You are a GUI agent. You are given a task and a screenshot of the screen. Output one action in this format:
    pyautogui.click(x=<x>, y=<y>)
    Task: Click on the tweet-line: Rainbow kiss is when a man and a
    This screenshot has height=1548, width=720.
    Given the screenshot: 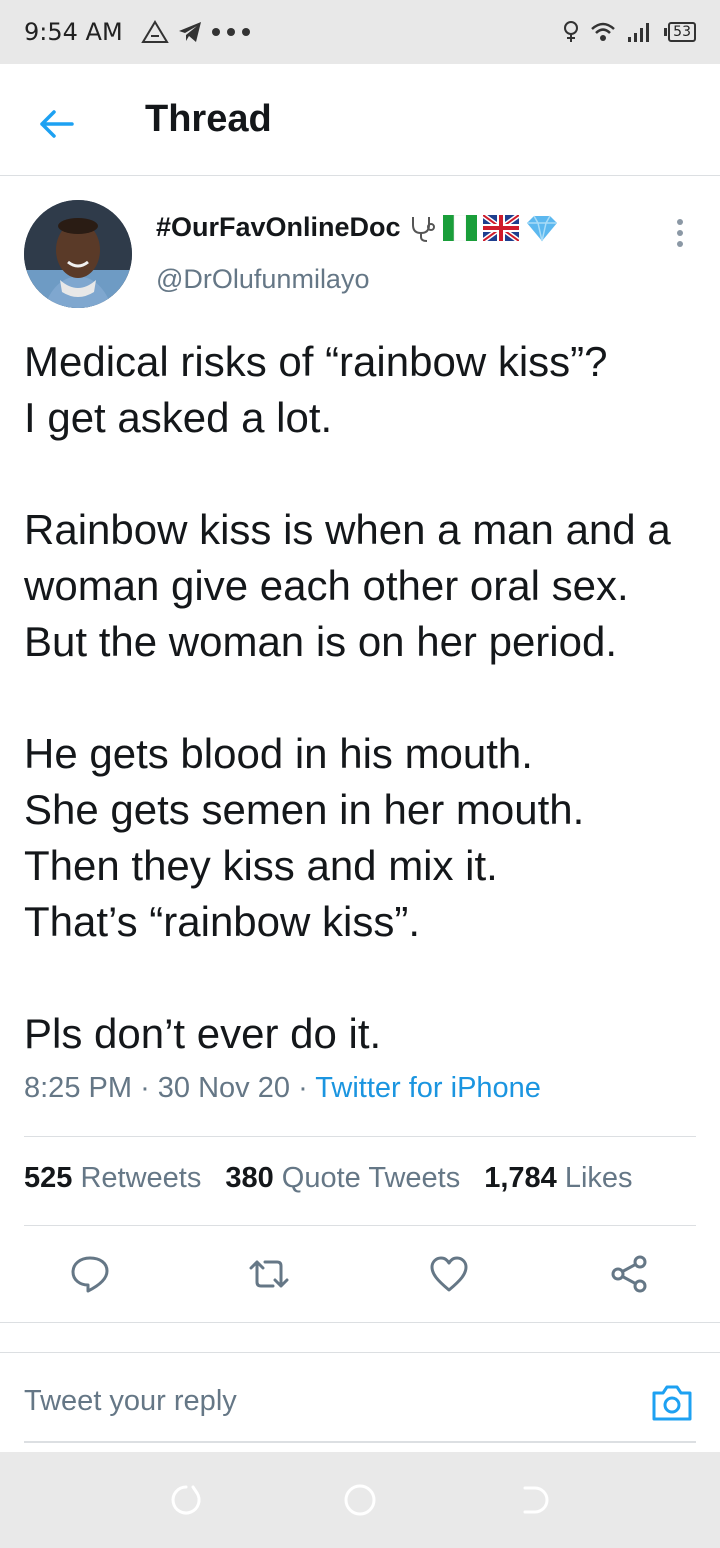 What is the action you would take?
    pyautogui.click(x=347, y=529)
    